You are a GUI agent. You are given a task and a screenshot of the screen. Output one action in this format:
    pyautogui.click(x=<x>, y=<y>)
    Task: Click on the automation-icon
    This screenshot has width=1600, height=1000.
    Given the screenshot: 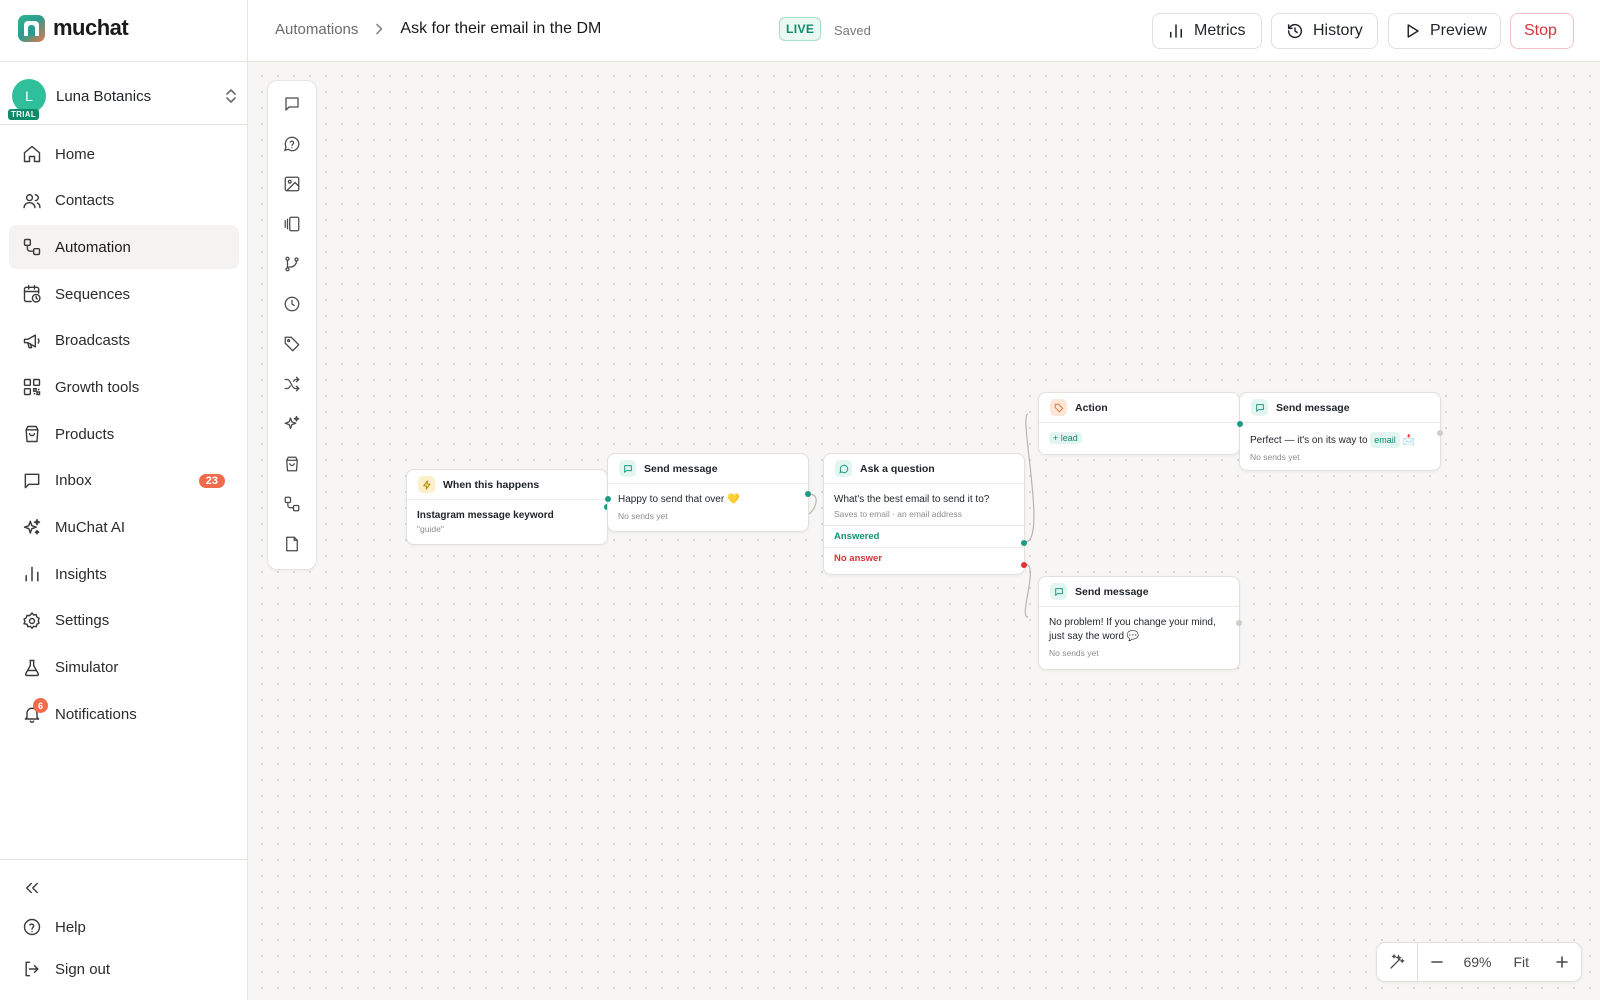 What is the action you would take?
    pyautogui.click(x=292, y=504)
    